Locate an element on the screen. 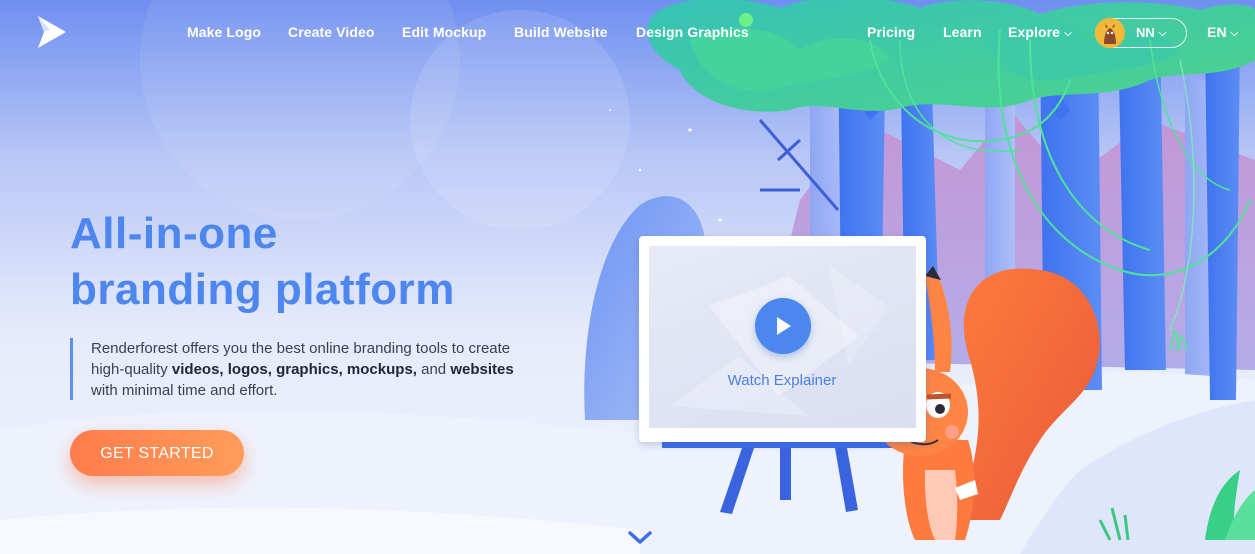 Image resolution: width=1255 pixels, height=554 pixels. nav-explore-dropdown: Explore ⌵ is located at coordinates (1040, 32).